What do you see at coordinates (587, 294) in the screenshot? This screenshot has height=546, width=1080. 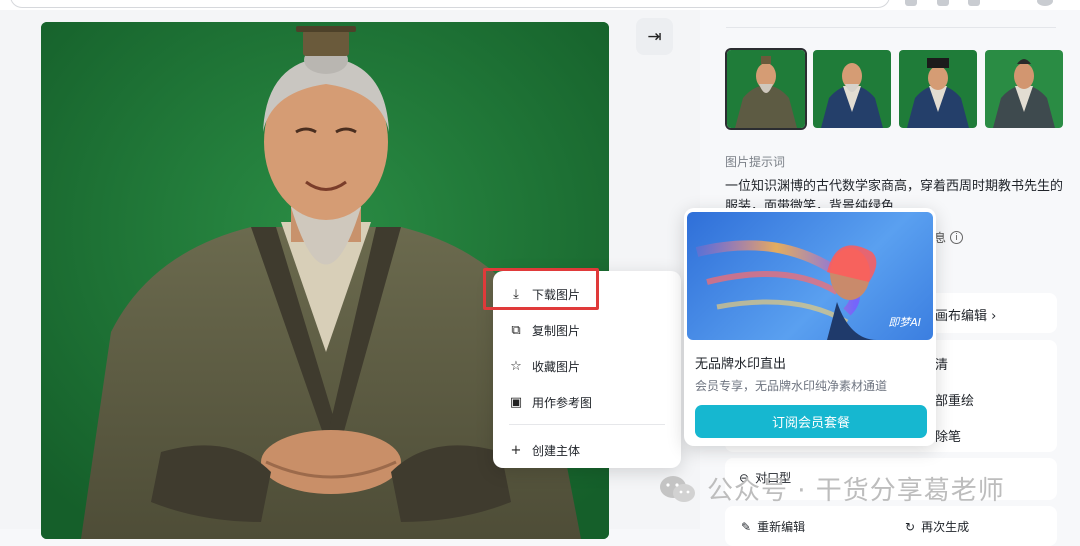 I see `menu-item-download: ⤓ 下载图片` at bounding box center [587, 294].